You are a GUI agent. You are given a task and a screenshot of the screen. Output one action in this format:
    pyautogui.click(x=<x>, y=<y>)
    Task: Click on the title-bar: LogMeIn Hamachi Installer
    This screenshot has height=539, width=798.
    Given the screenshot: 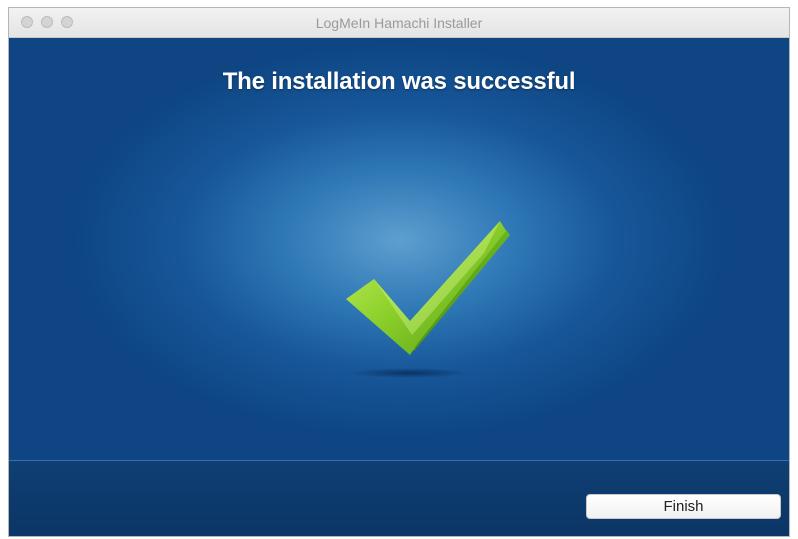 What is the action you would take?
    pyautogui.click(x=399, y=23)
    